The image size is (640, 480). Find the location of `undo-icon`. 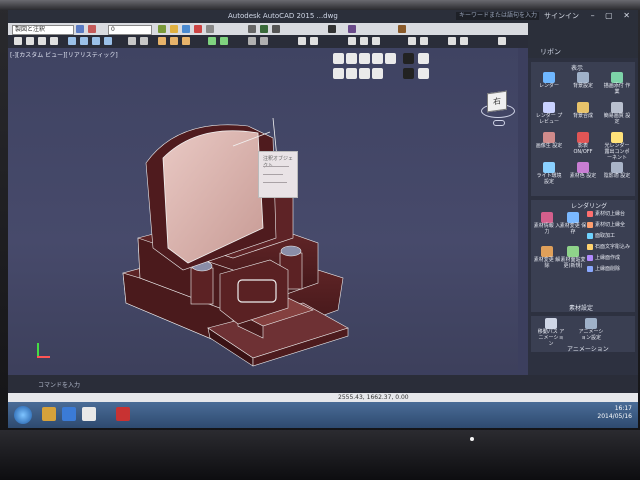

undo-icon is located at coordinates (92, 29).